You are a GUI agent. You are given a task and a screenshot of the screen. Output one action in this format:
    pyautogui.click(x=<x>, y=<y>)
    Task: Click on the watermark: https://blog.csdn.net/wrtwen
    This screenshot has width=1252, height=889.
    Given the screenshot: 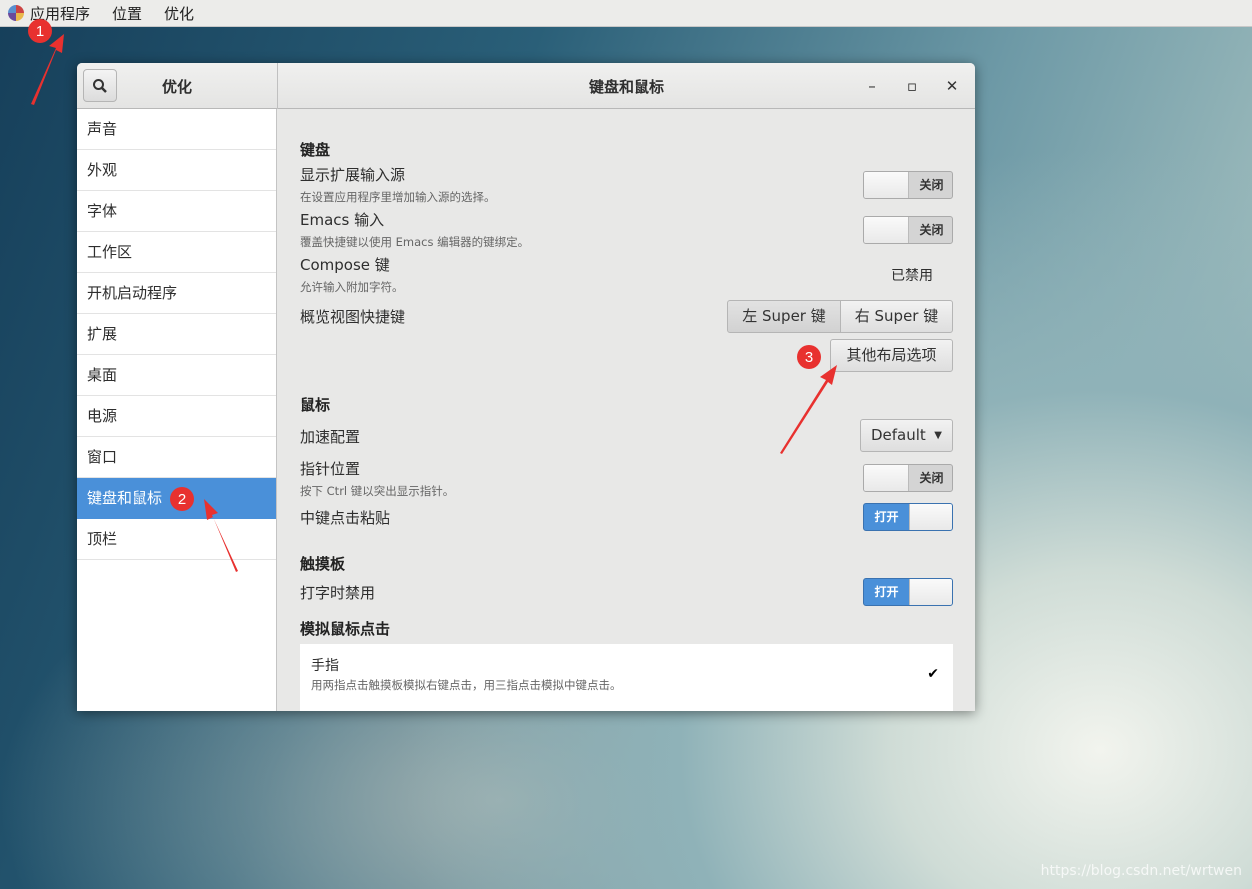 What is the action you would take?
    pyautogui.click(x=1141, y=871)
    